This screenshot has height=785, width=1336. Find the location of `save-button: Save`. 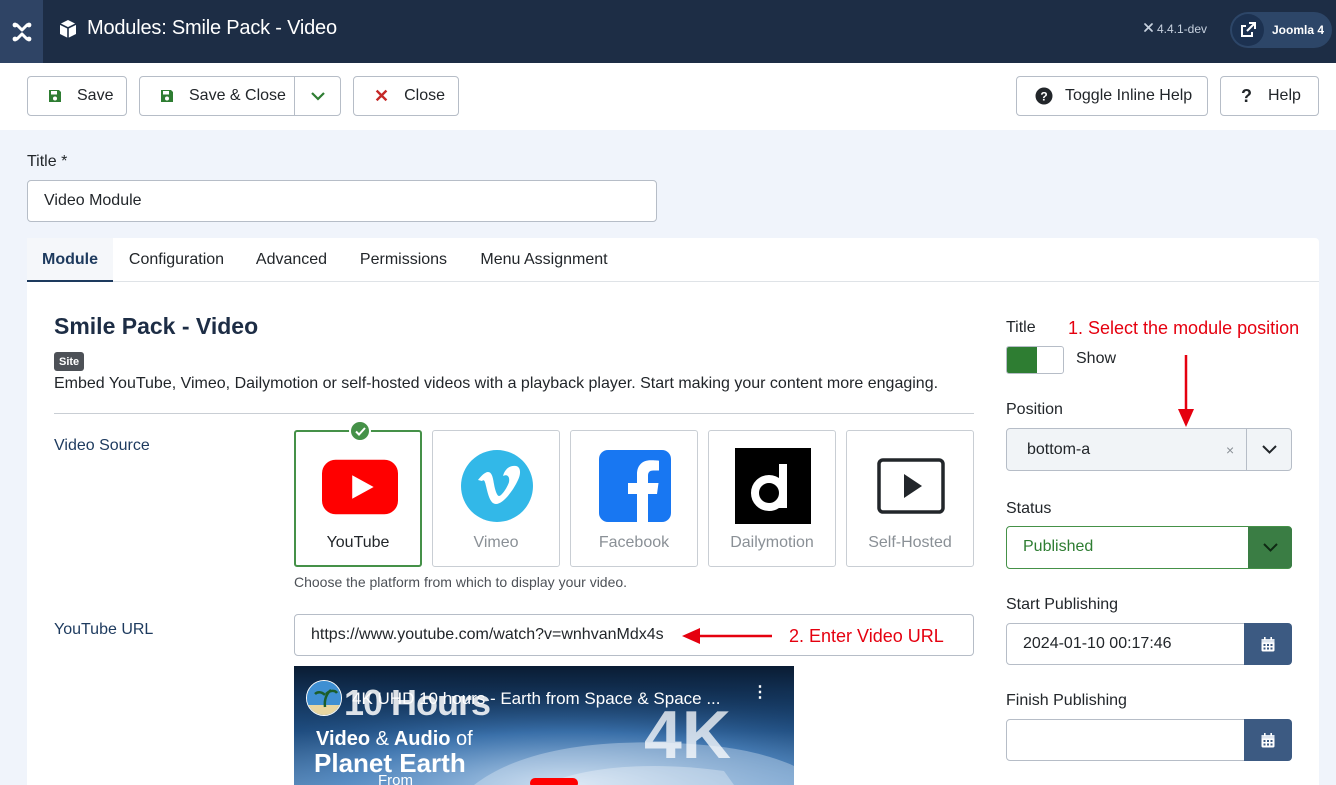

save-button: Save is located at coordinates (77, 96).